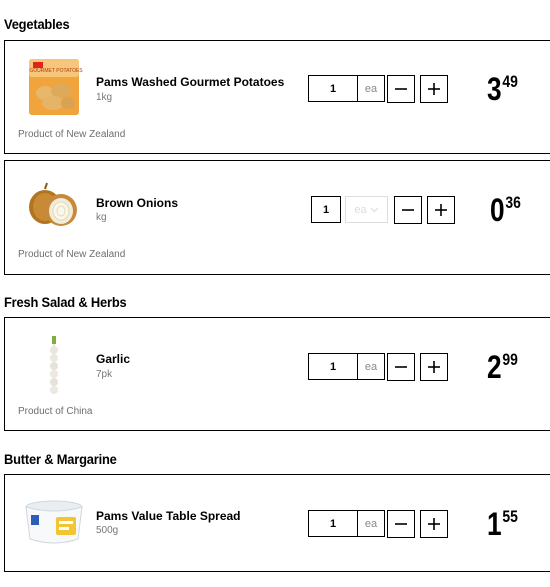  Describe the element at coordinates (65, 302) in the screenshot. I see `section-title-fresh-salad-herbs: Fresh Salad & Herbs` at that location.